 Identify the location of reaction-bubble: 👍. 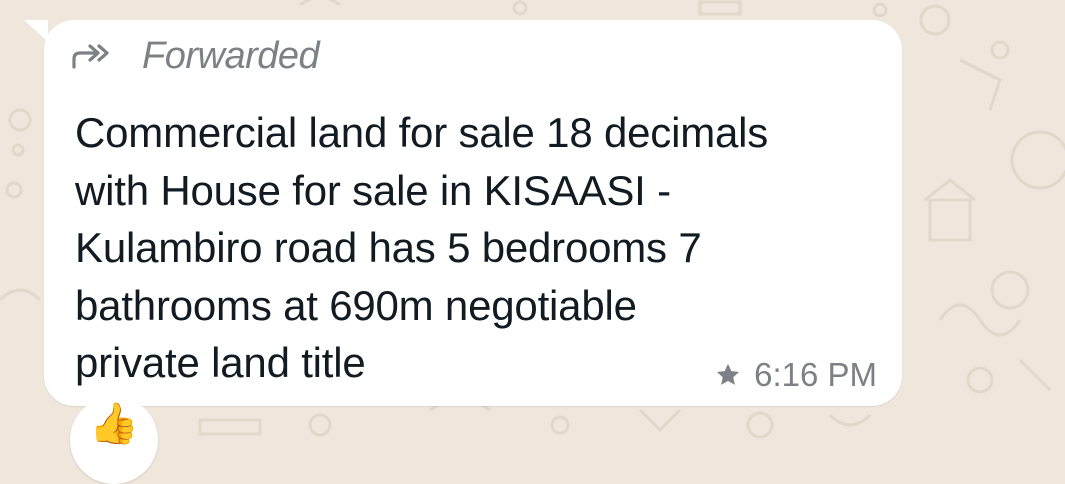
(114, 440).